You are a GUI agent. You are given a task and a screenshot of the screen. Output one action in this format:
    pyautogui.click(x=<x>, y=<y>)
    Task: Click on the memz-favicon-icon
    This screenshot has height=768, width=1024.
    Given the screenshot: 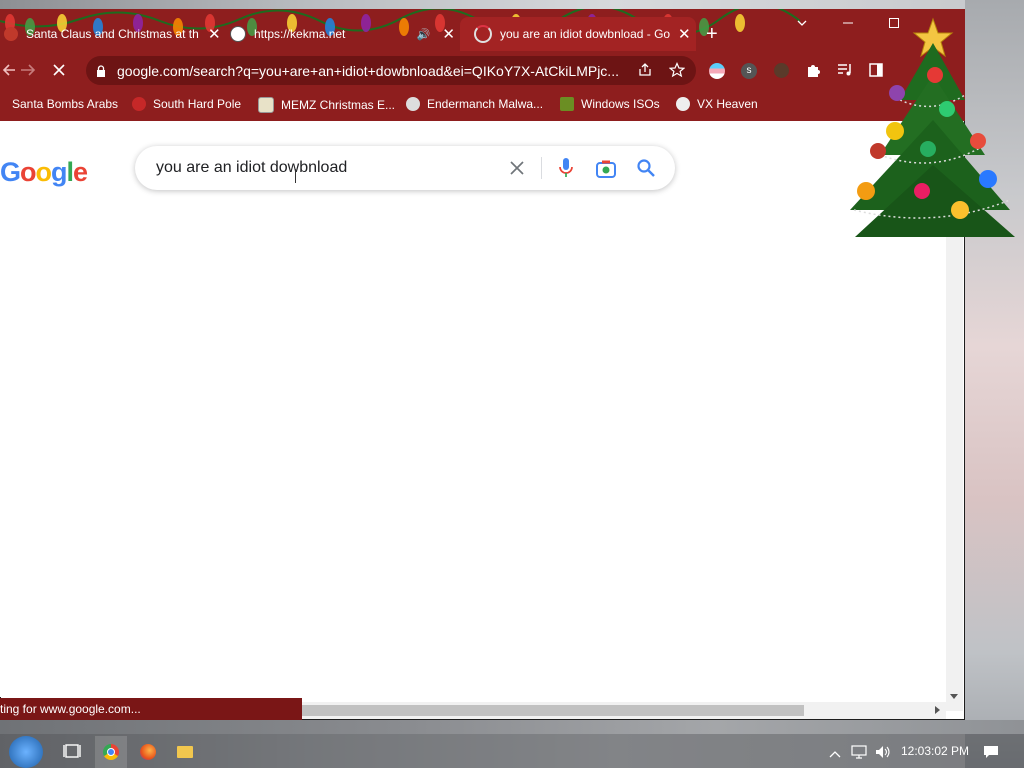 What is the action you would take?
    pyautogui.click(x=266, y=105)
    